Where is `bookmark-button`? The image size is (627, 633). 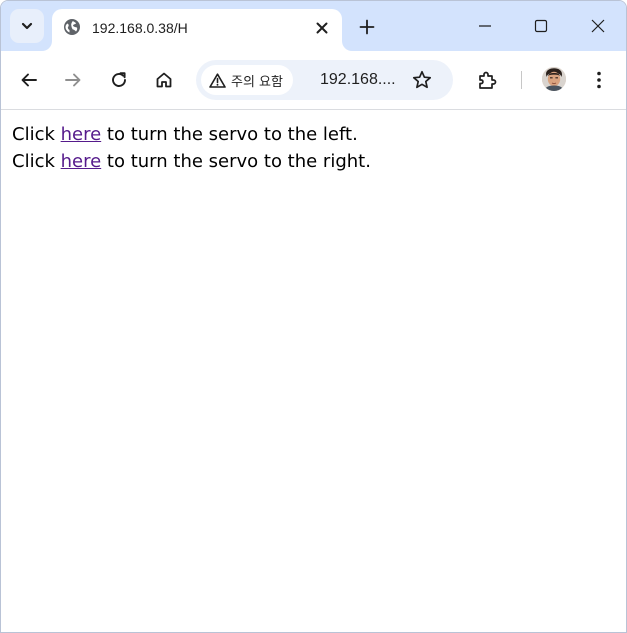 bookmark-button is located at coordinates (422, 80).